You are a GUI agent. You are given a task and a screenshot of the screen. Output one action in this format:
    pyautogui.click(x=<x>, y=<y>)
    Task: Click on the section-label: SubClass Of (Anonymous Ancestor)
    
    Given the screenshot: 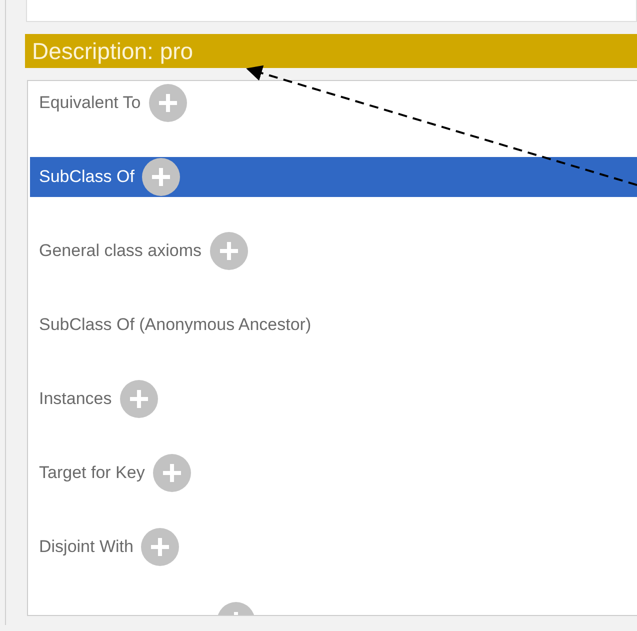 What is the action you would take?
    pyautogui.click(x=175, y=325)
    